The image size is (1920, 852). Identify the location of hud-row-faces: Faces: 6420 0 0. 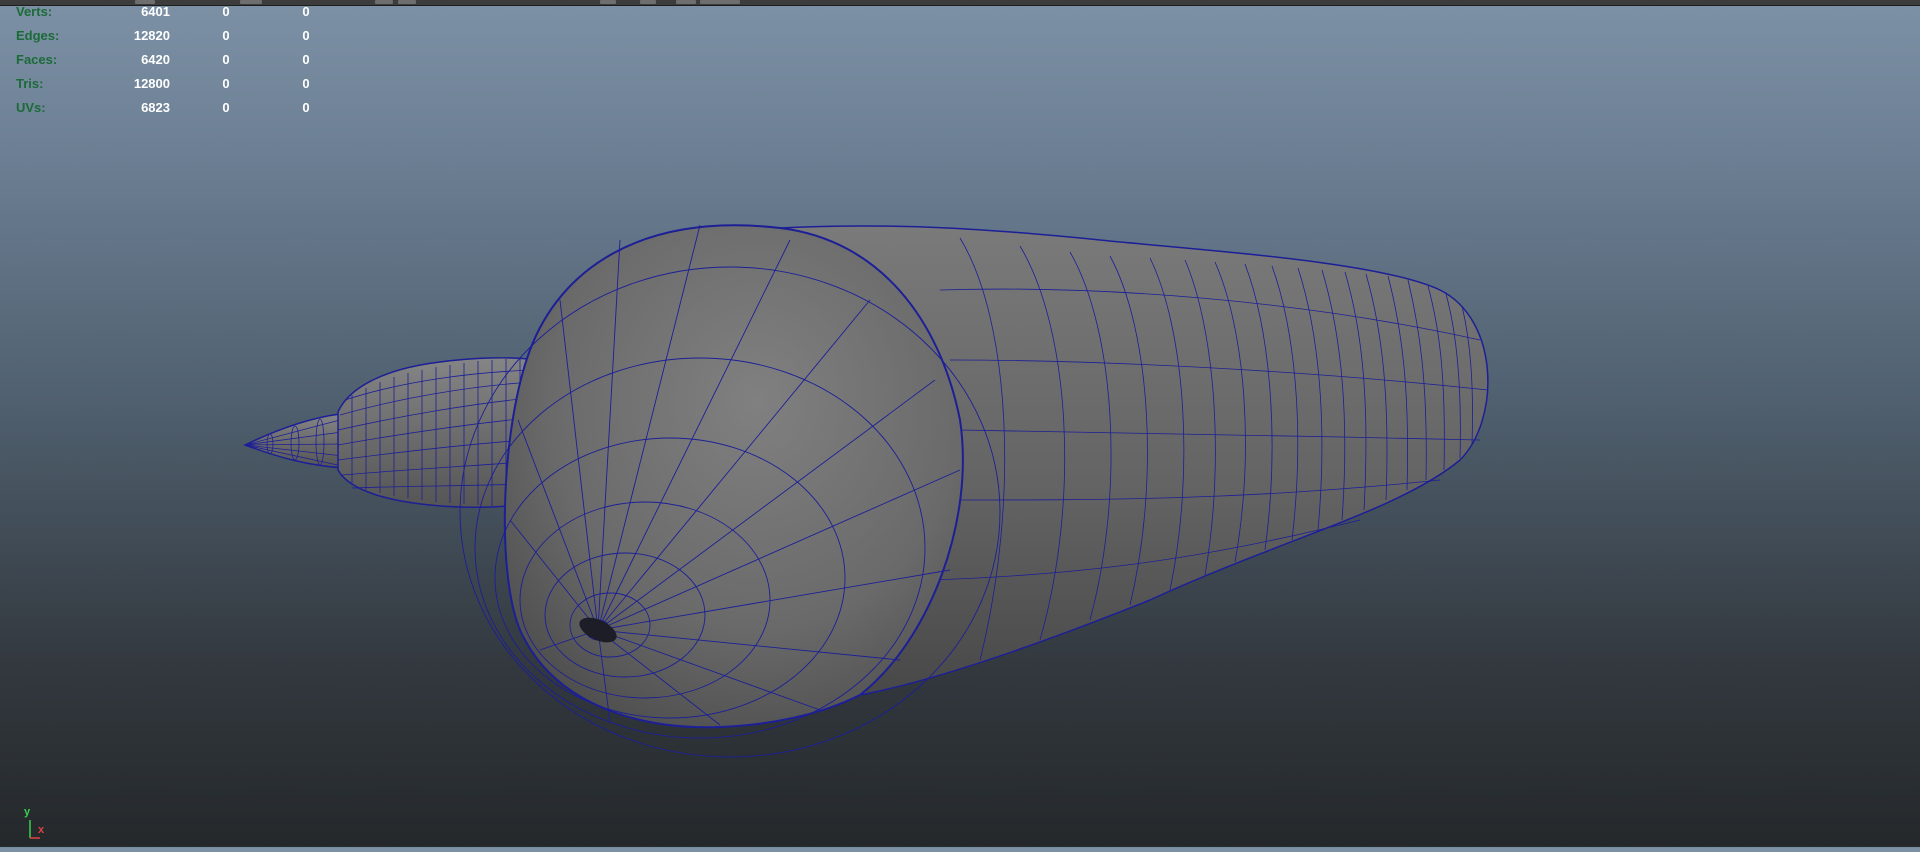
(171, 64).